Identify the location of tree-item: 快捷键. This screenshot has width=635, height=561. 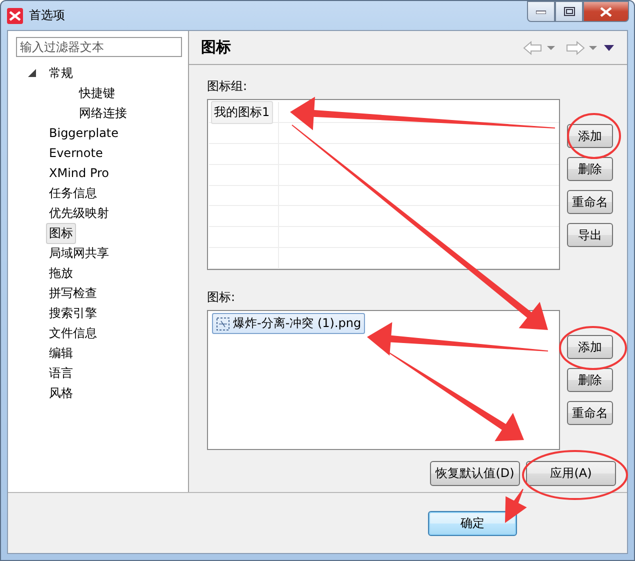
(97, 93).